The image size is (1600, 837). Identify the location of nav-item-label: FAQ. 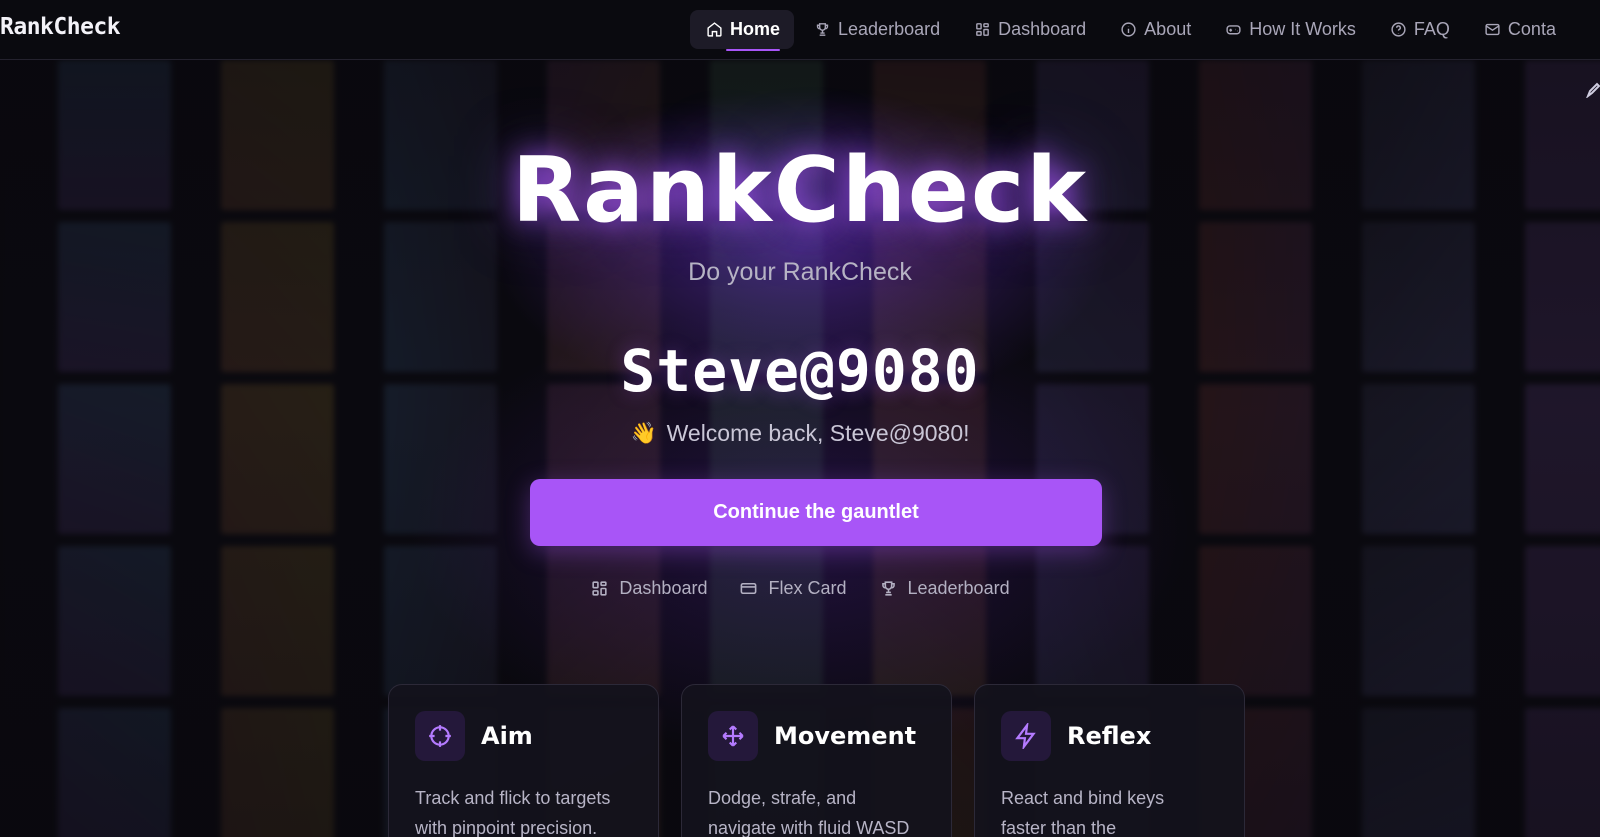
(1431, 29).